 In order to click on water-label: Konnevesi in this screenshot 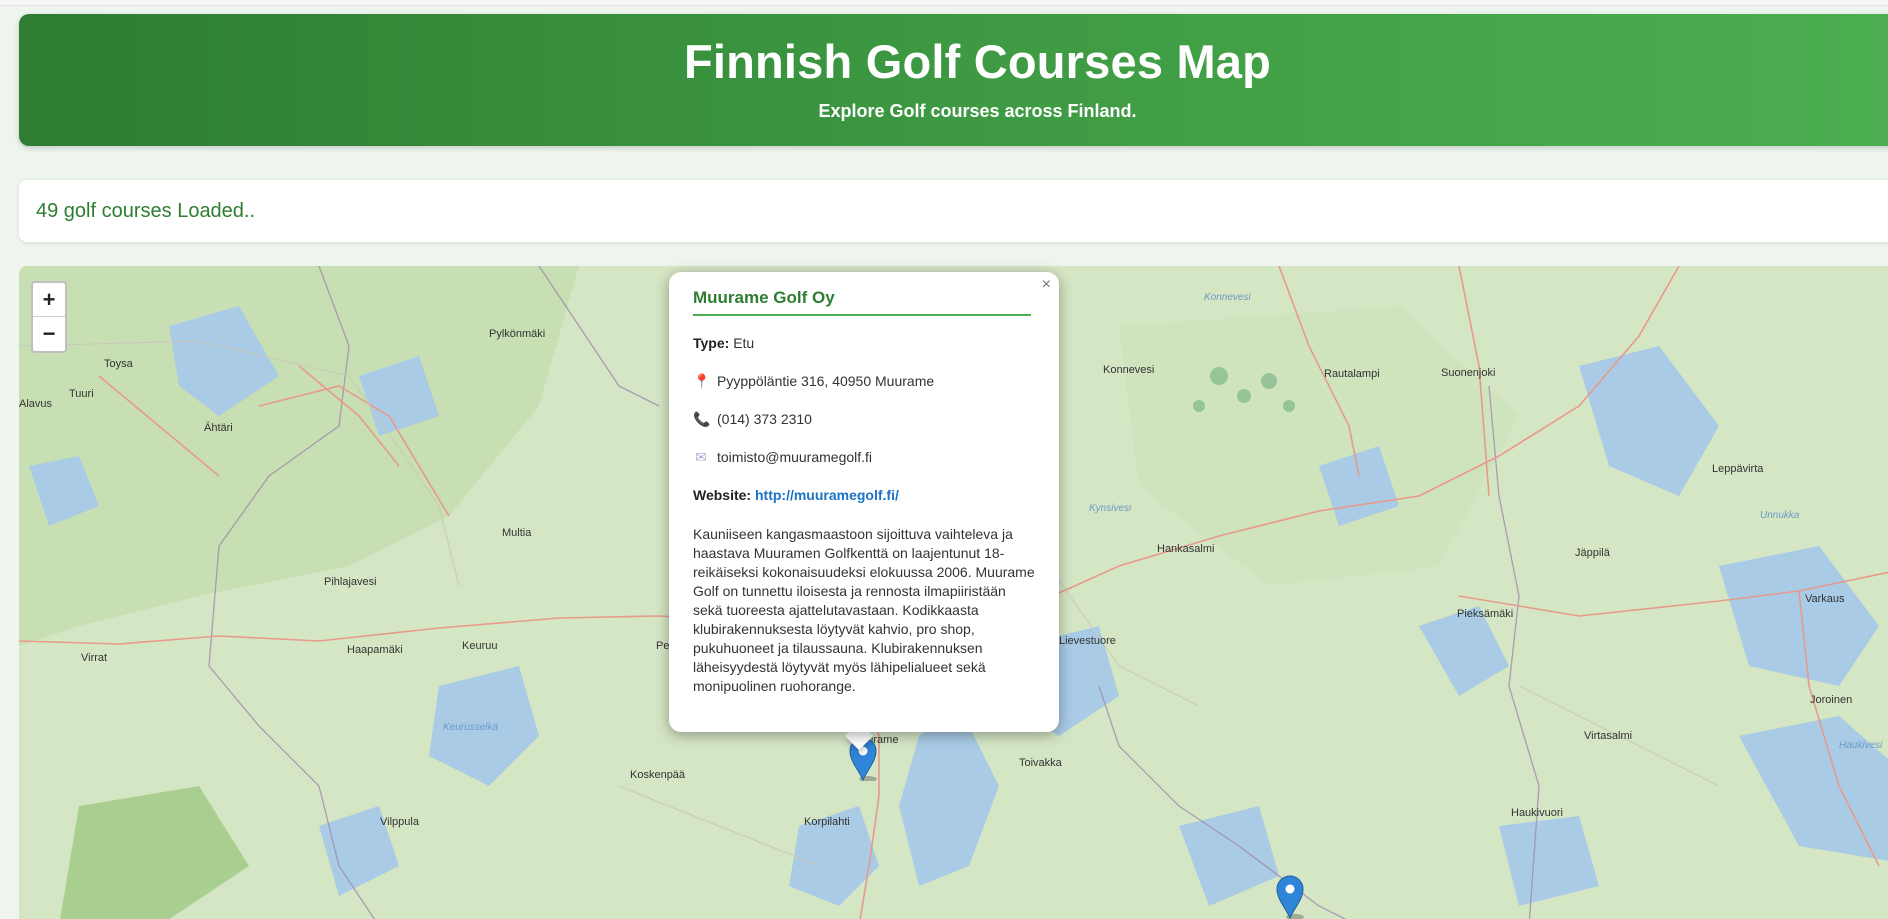, I will do `click(1227, 297)`.